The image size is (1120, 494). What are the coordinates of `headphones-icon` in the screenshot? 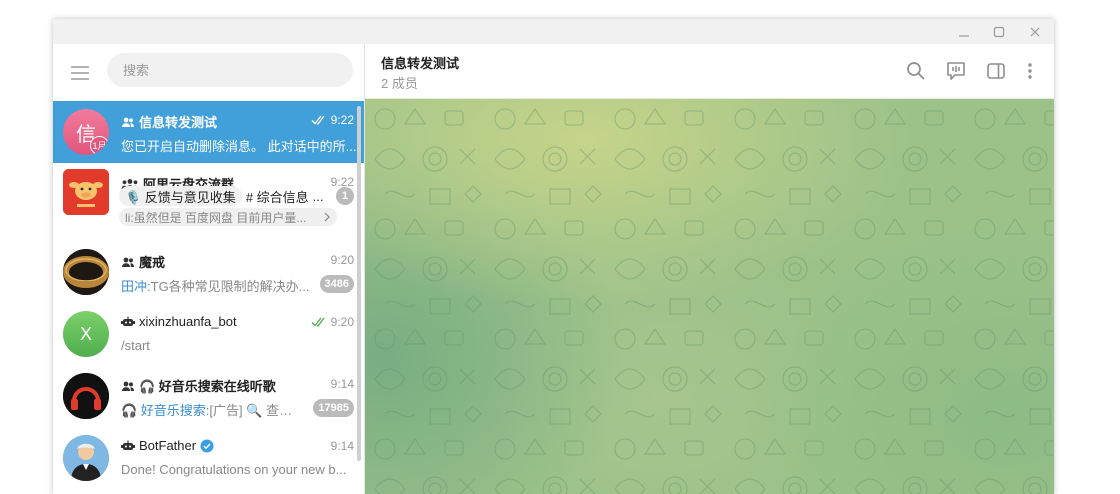 It's located at (86, 396).